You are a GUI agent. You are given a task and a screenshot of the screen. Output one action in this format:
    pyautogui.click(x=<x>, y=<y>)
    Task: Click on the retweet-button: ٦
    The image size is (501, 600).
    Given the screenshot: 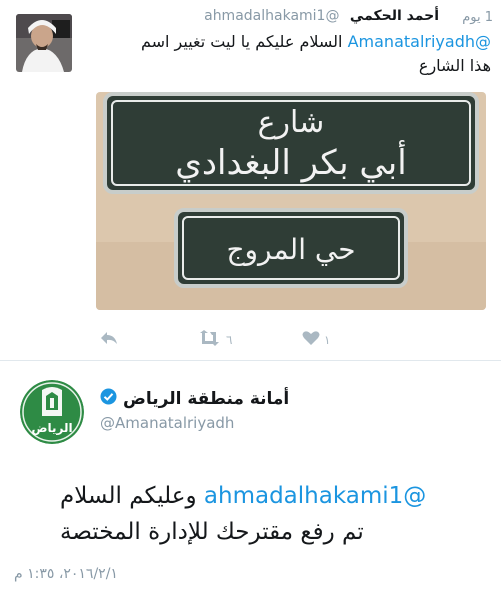 What is the action you would take?
    pyautogui.click(x=214, y=339)
    